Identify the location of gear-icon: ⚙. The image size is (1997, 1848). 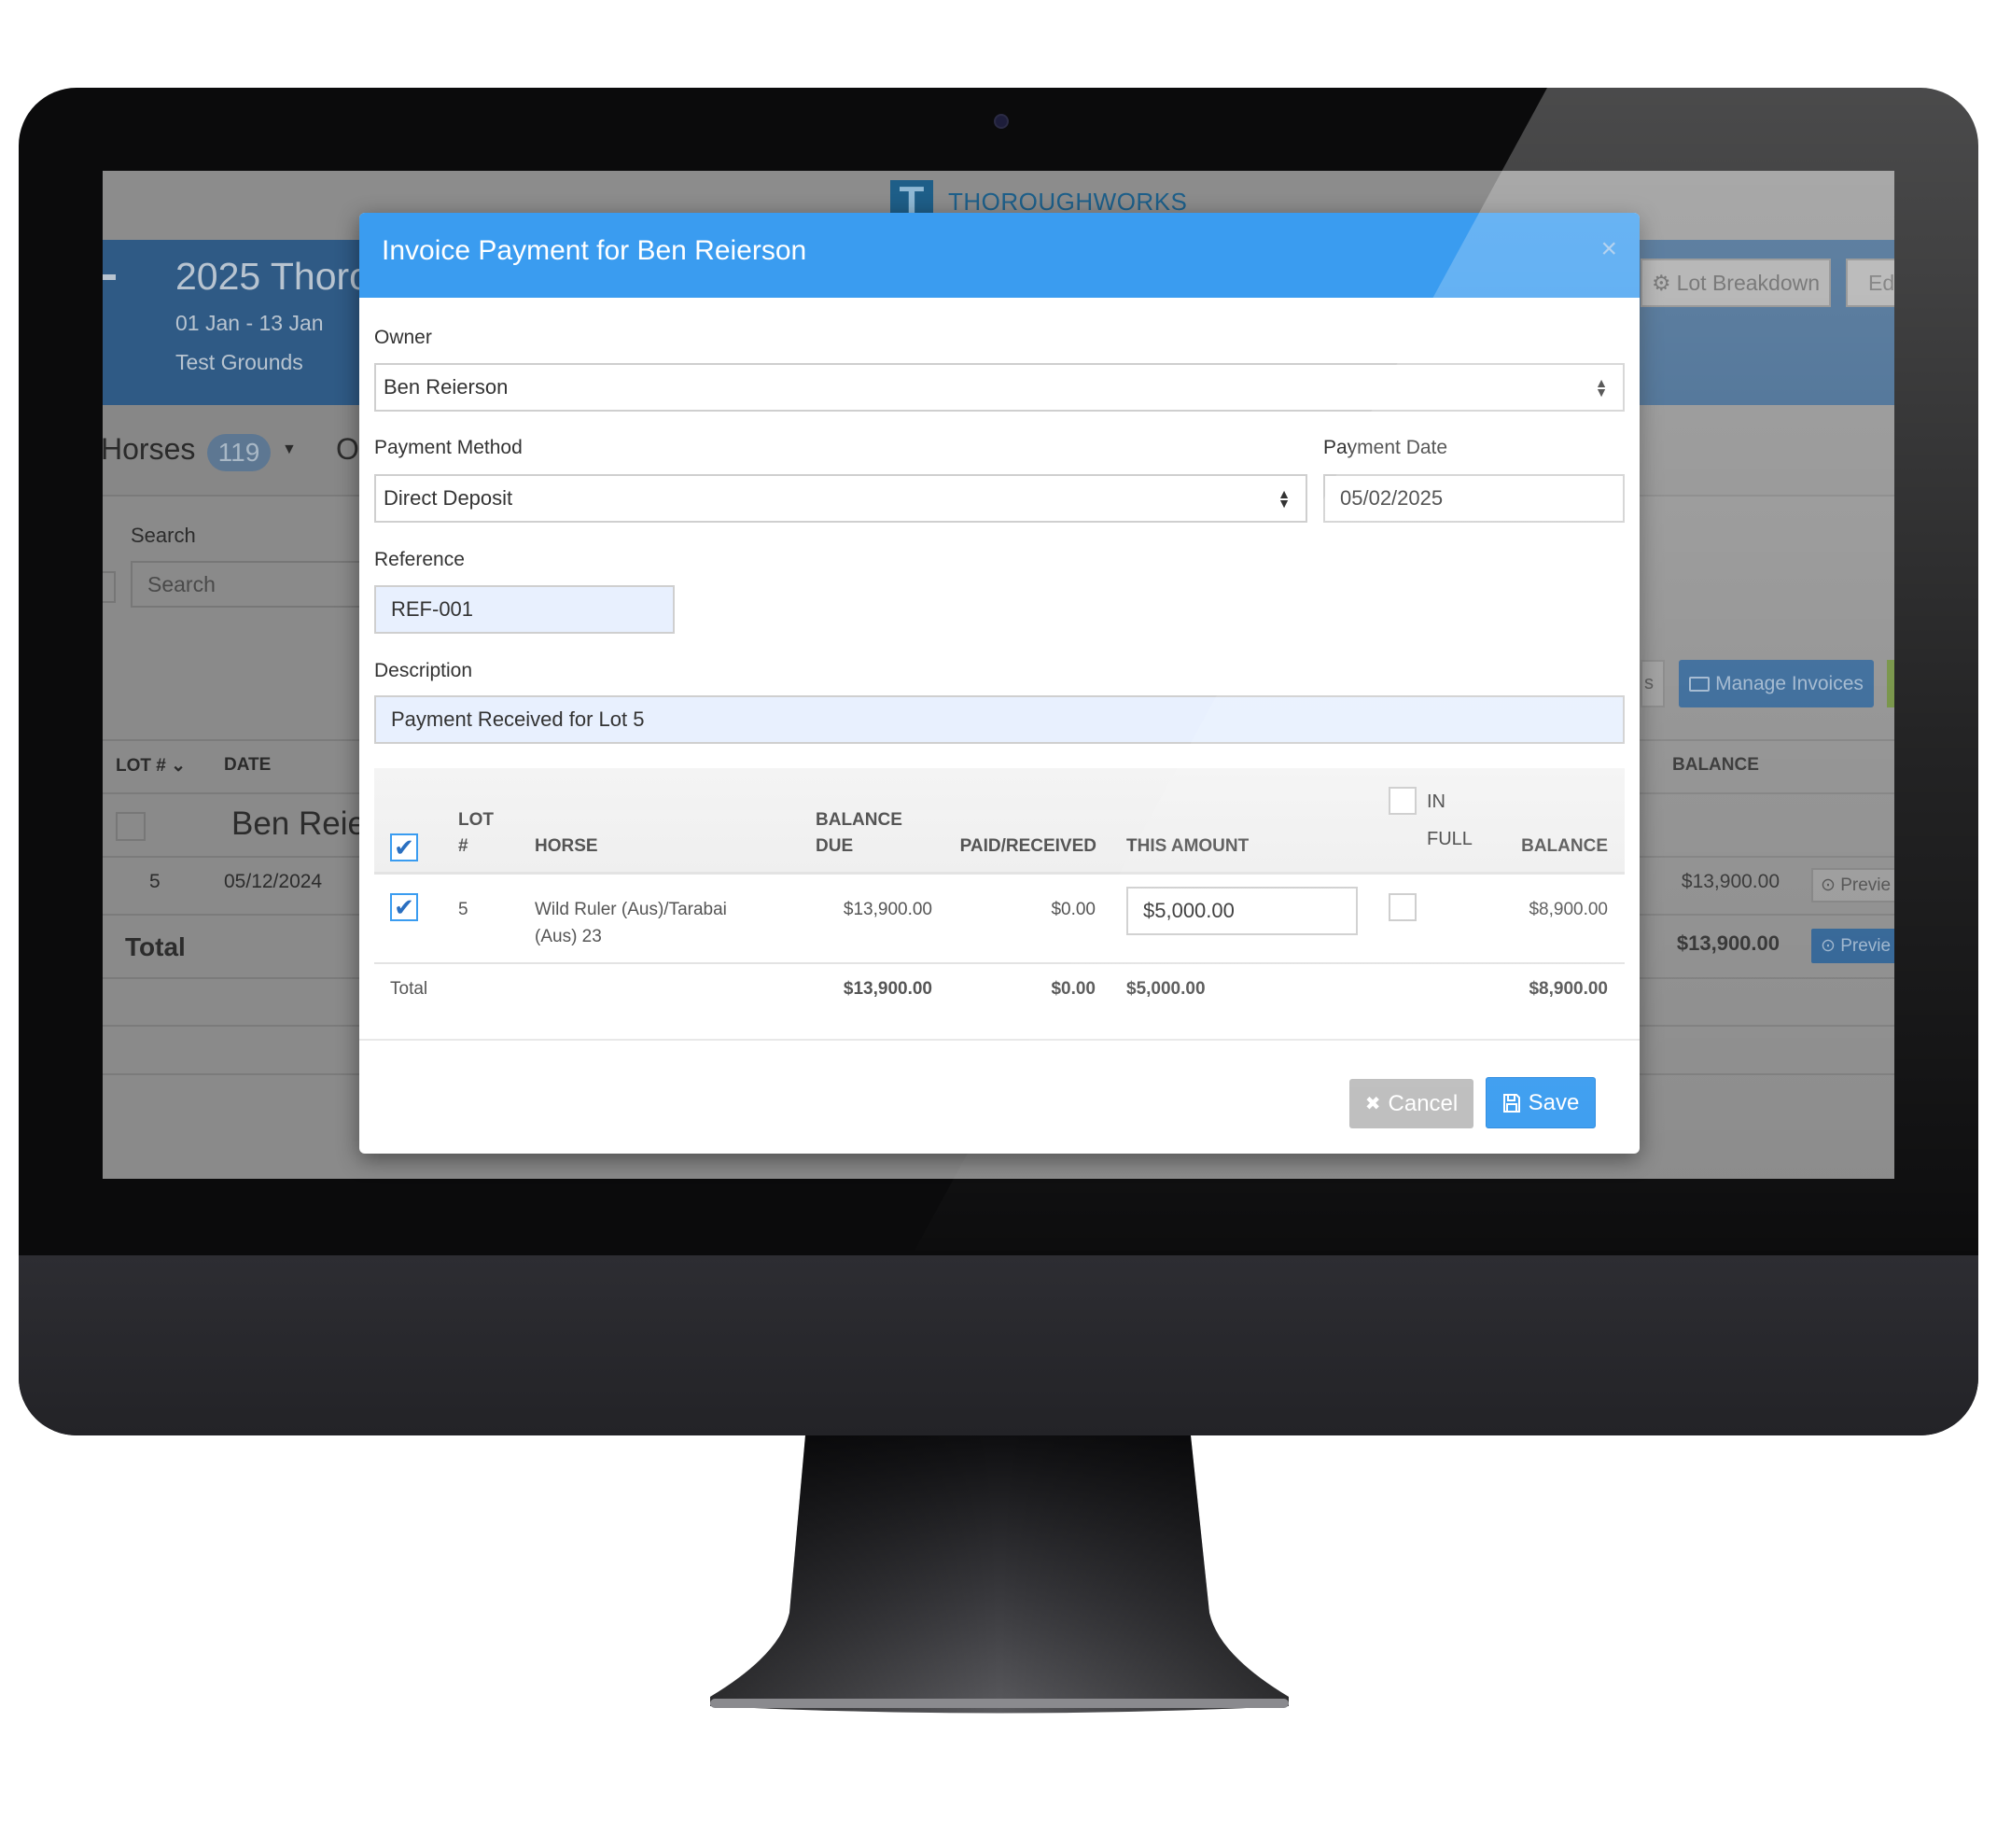
(1661, 282).